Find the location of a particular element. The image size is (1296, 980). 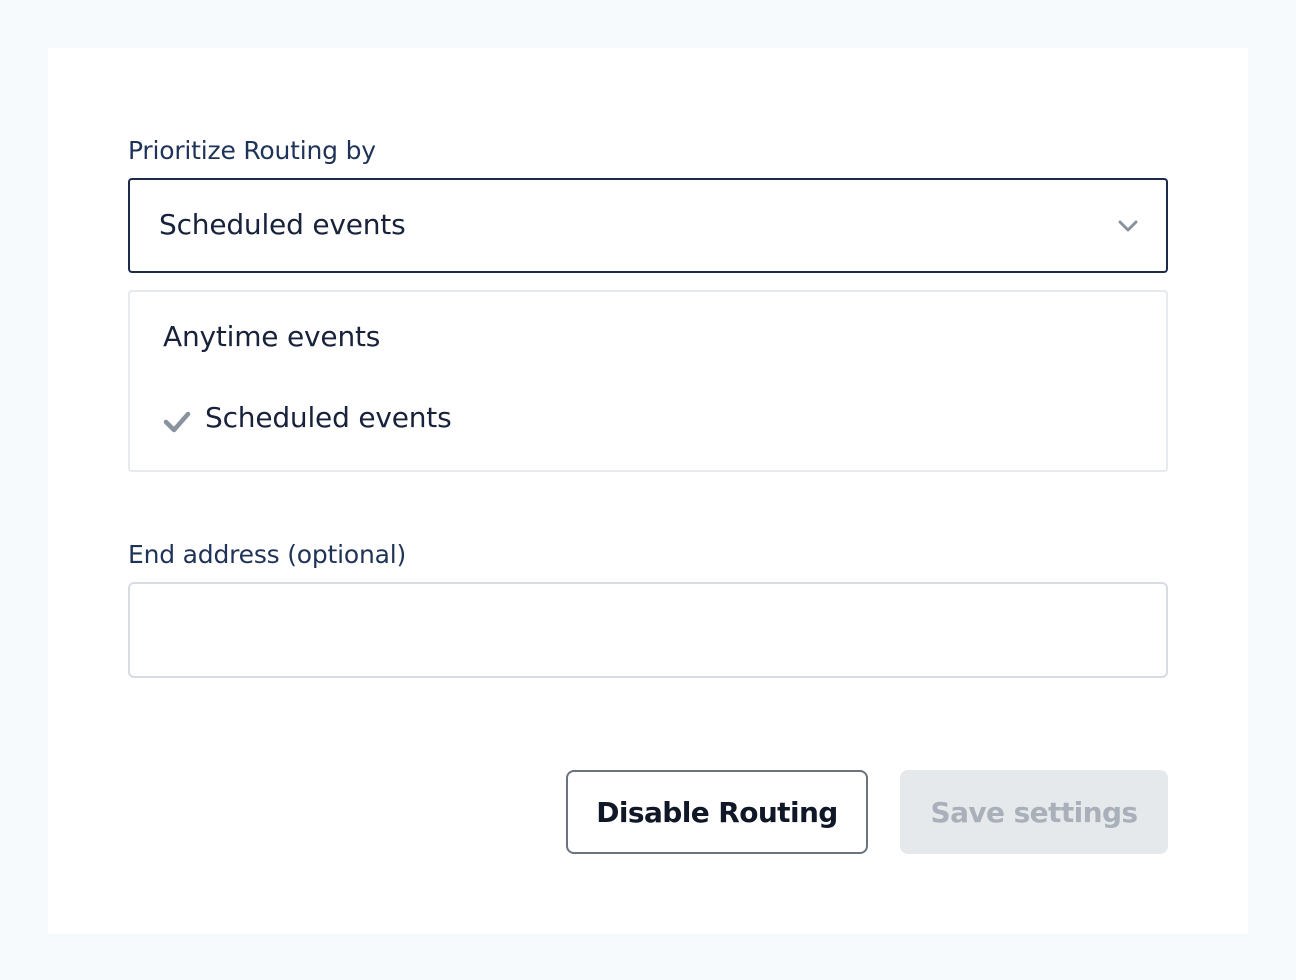

prioritize-routing-select: Scheduled events is located at coordinates (648, 225).